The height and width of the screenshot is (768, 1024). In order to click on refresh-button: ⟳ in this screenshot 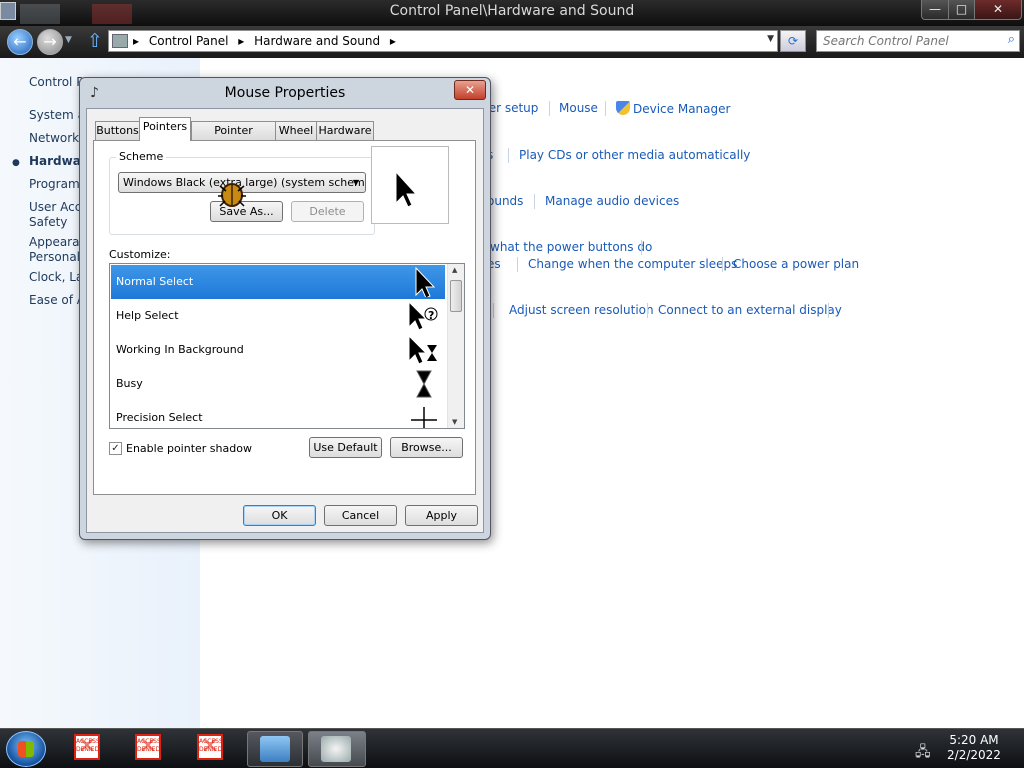, I will do `click(793, 41)`.